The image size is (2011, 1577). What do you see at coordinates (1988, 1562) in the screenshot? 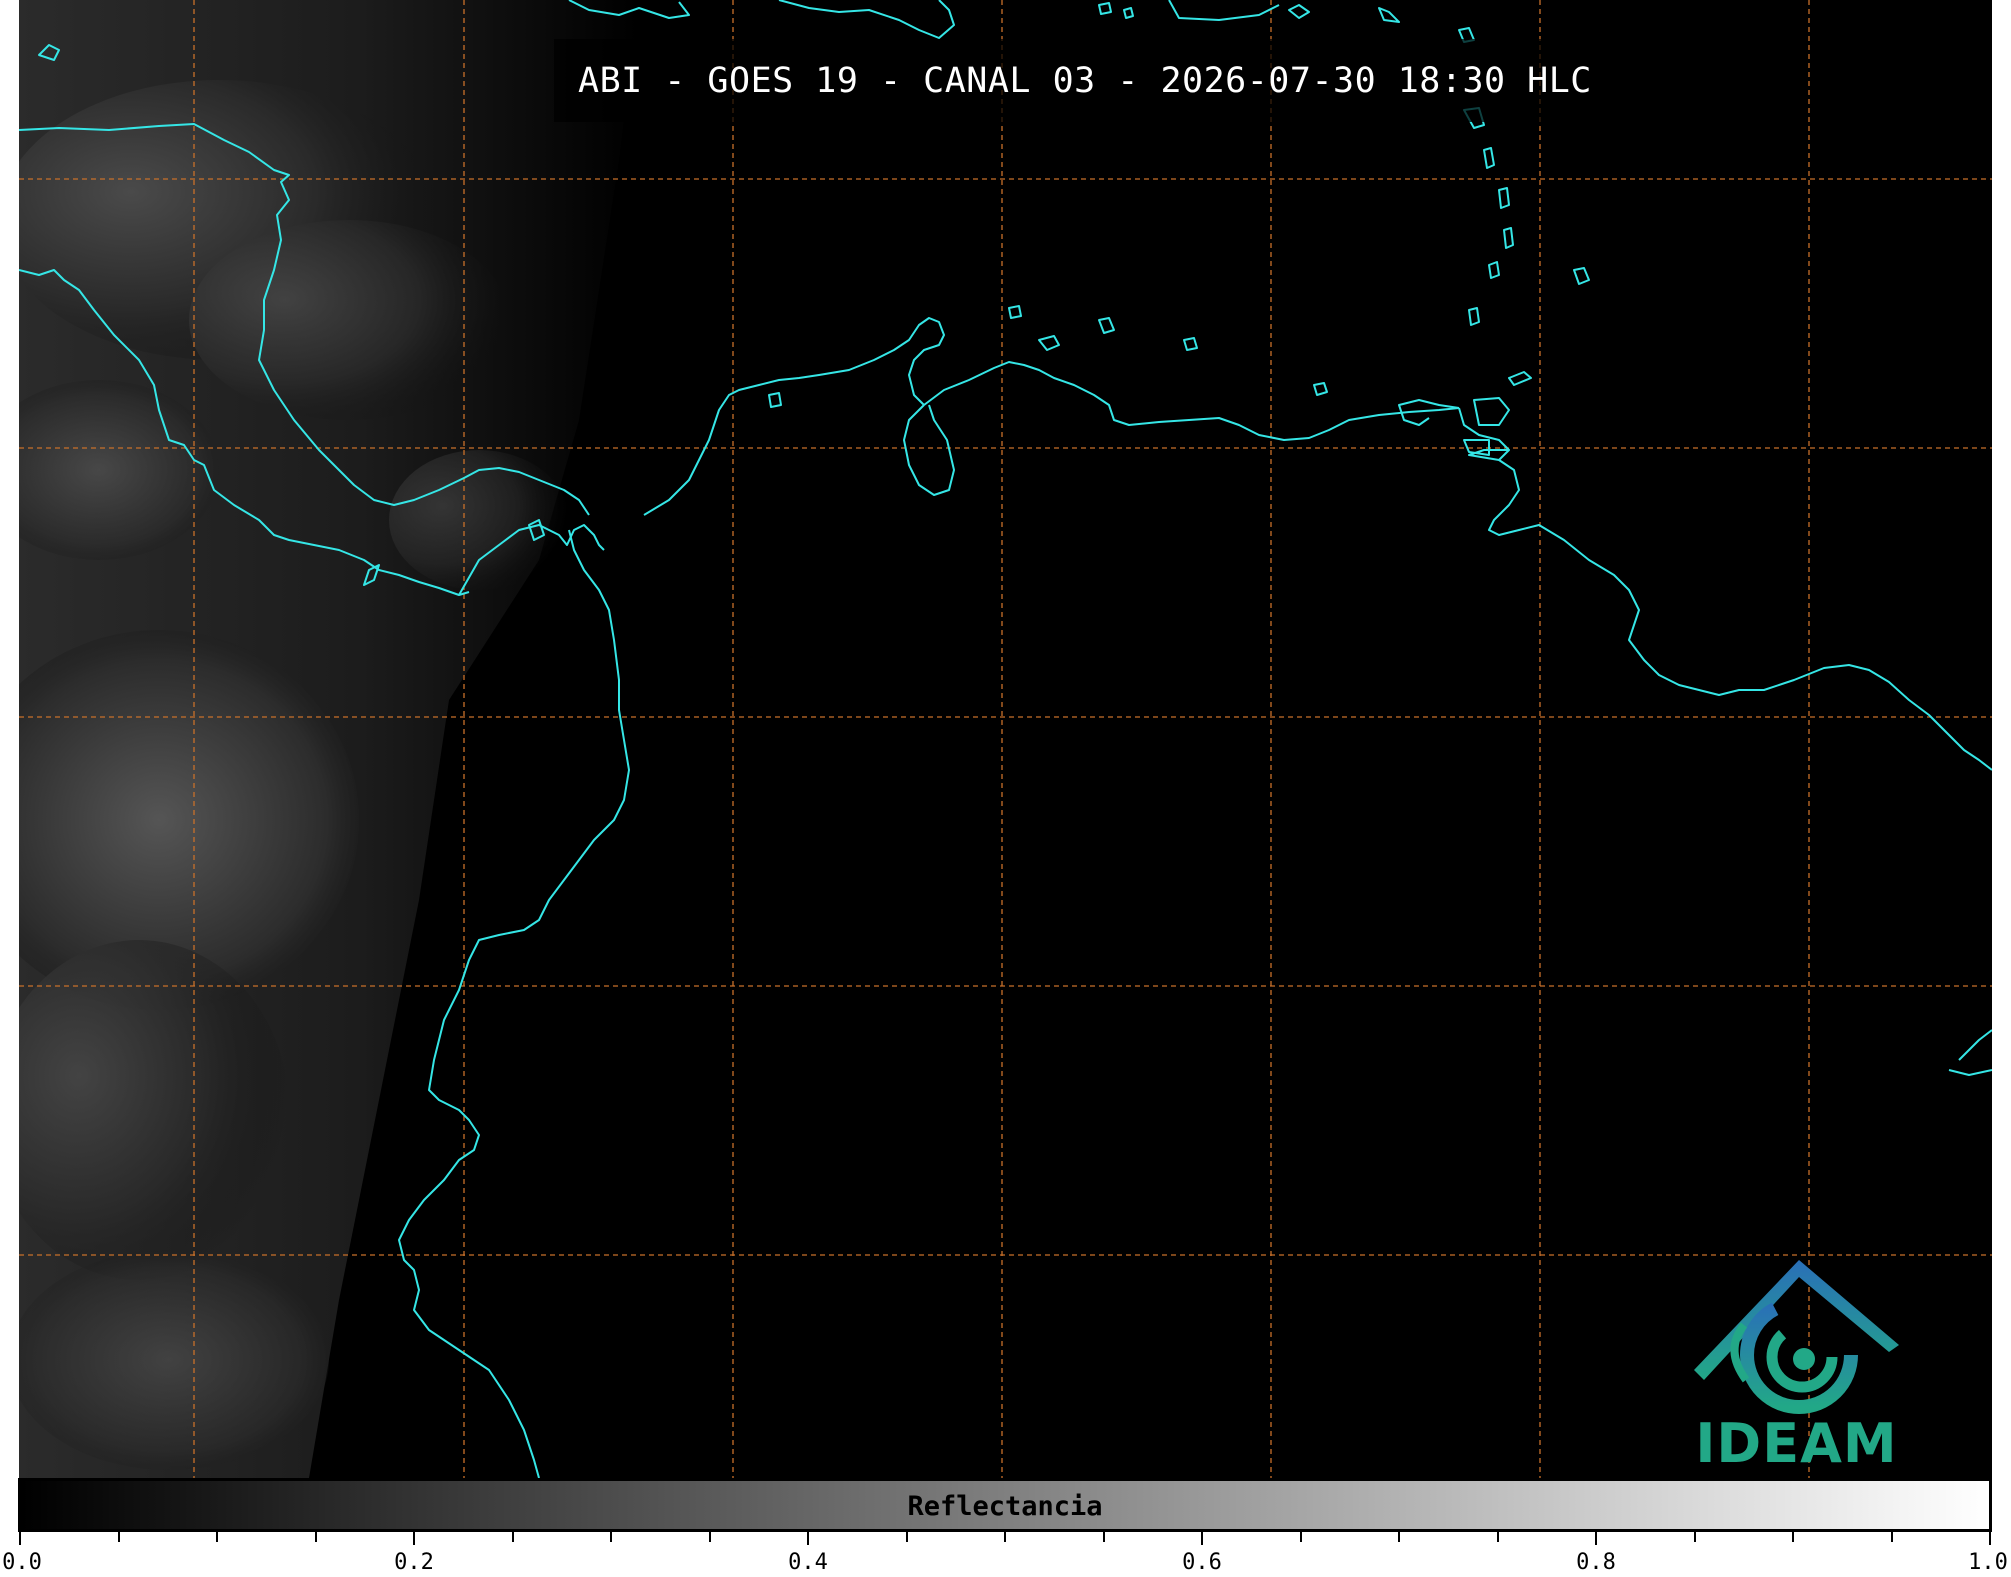
I see `colorbar-tick-label: 1.0` at bounding box center [1988, 1562].